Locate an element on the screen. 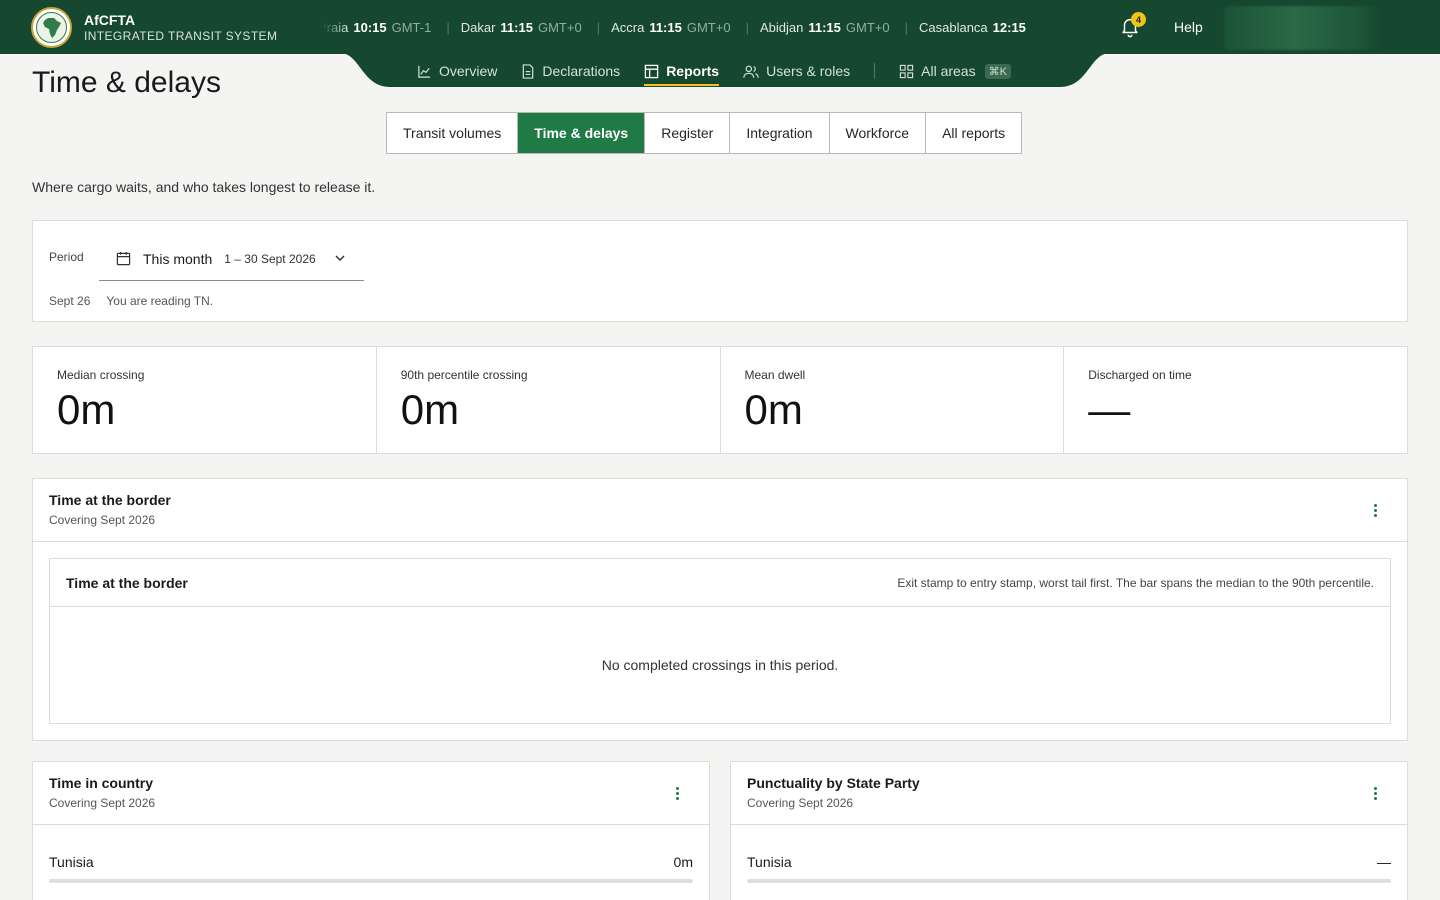  chart-title: Time at the border is located at coordinates (127, 583).